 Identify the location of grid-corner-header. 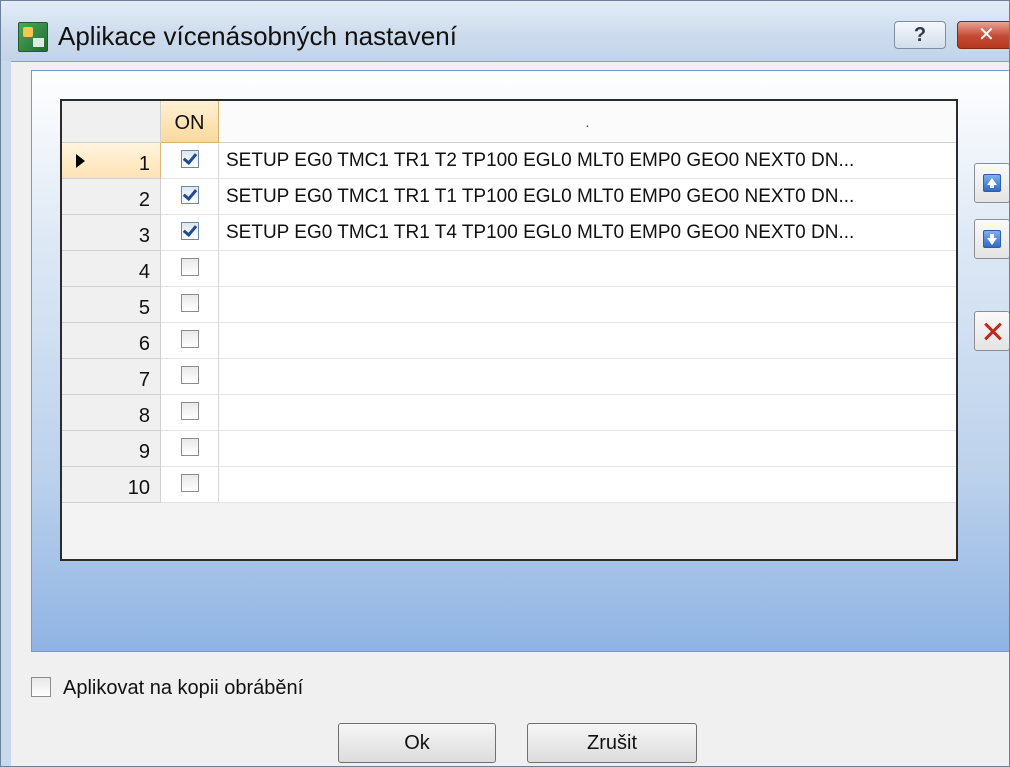
(111, 122).